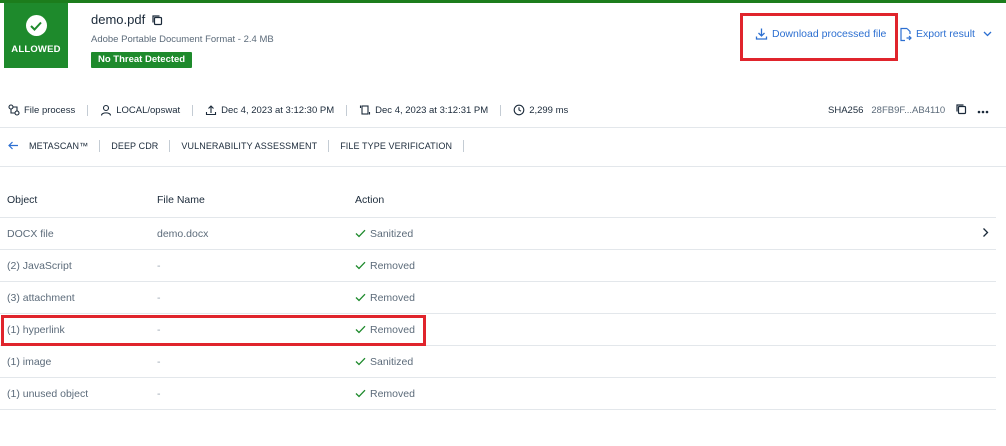 Image resolution: width=1006 pixels, height=446 pixels. What do you see at coordinates (985, 234) in the screenshot?
I see `chevron-right-icon` at bounding box center [985, 234].